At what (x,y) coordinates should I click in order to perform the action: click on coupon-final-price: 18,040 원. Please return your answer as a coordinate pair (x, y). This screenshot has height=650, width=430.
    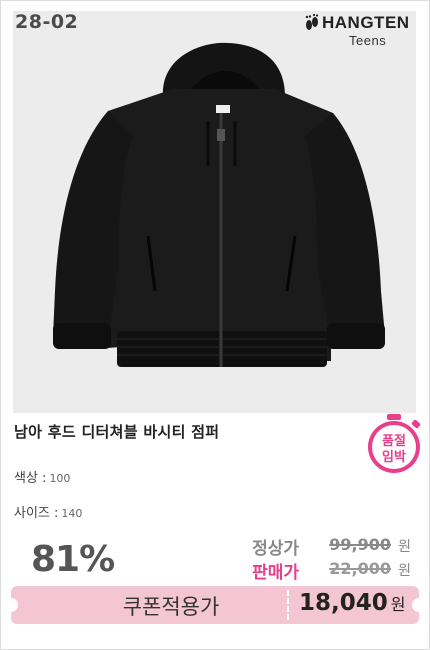
    Looking at the image, I should click on (352, 603).